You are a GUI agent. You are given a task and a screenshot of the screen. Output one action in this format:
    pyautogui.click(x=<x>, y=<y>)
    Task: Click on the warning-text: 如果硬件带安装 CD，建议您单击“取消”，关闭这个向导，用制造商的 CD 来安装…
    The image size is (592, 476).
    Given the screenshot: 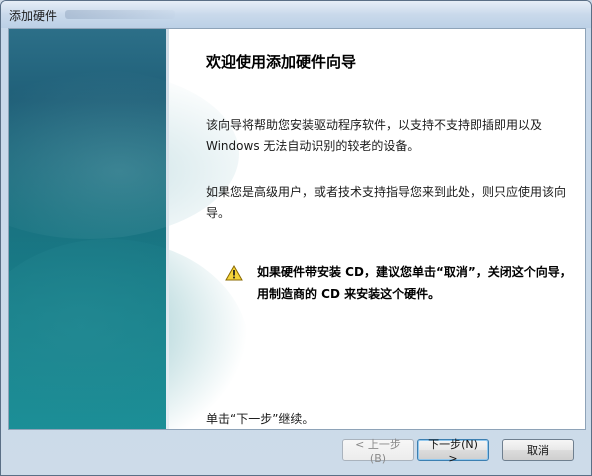 What is the action you would take?
    pyautogui.click(x=414, y=283)
    